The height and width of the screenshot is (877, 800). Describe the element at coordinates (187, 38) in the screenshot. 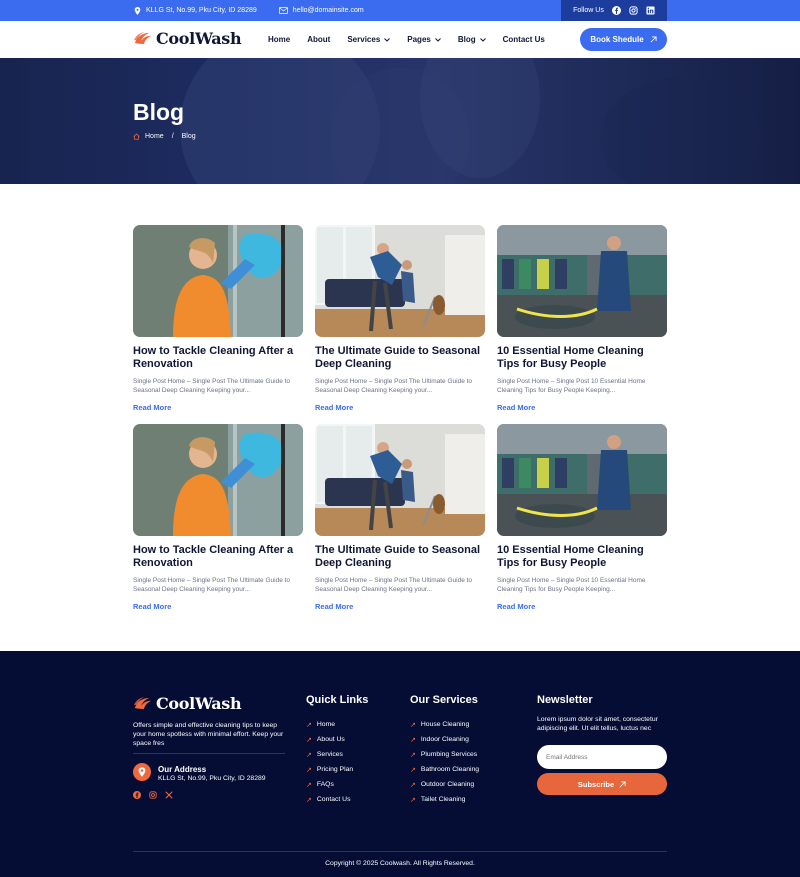

I see `site-logo: CoolWash` at that location.